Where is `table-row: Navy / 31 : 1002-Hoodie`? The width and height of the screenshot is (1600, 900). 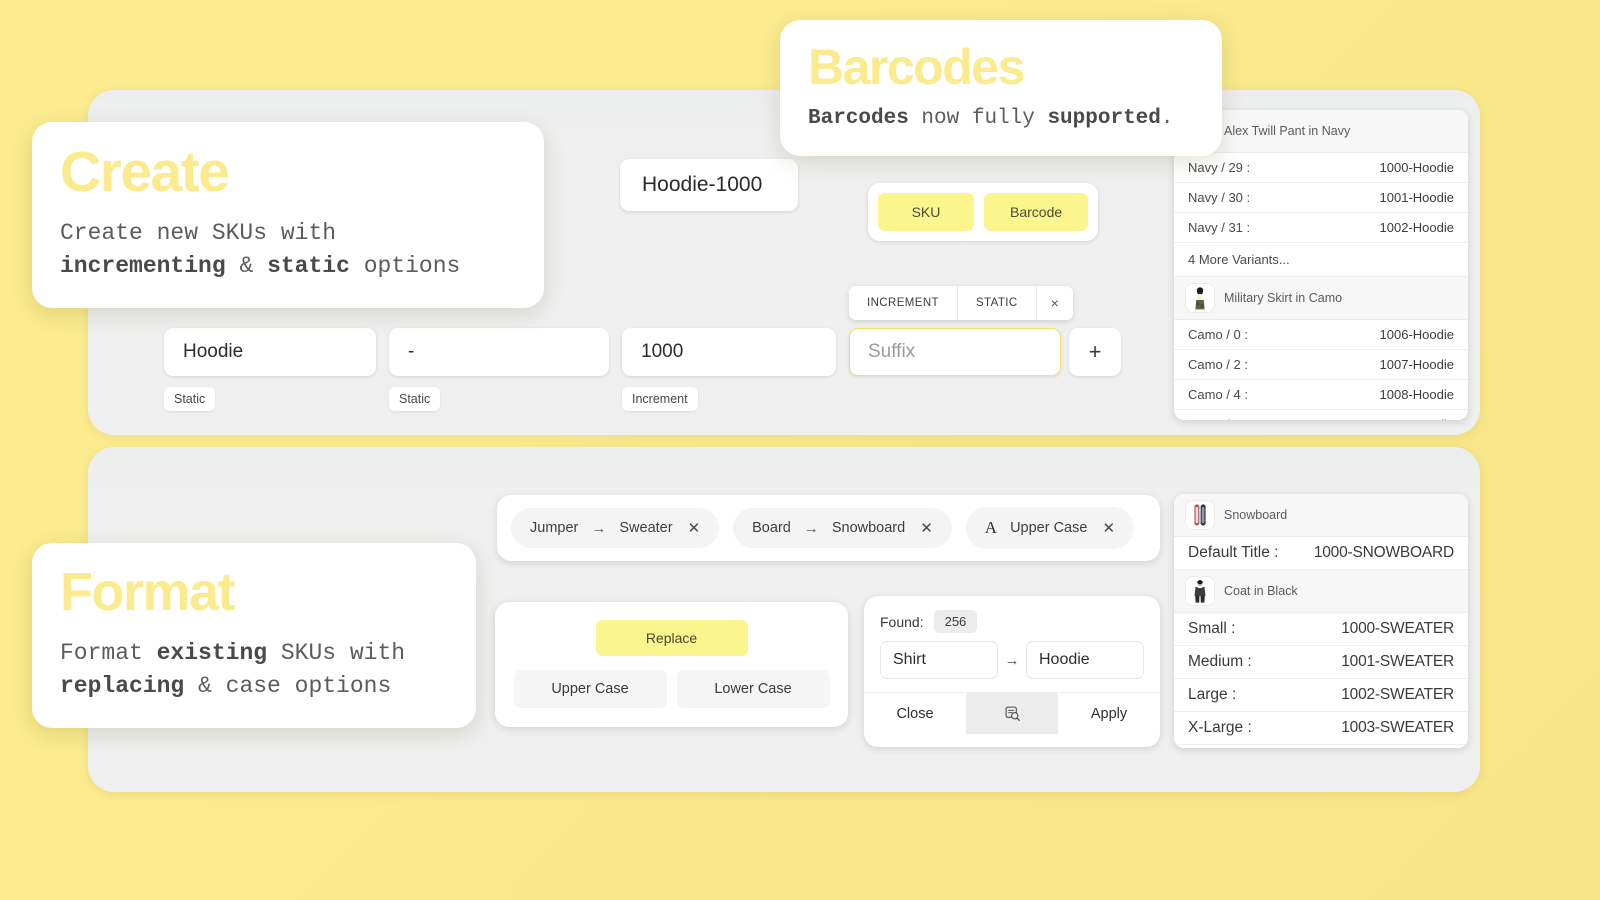 table-row: Navy / 31 : 1002-Hoodie is located at coordinates (1321, 228).